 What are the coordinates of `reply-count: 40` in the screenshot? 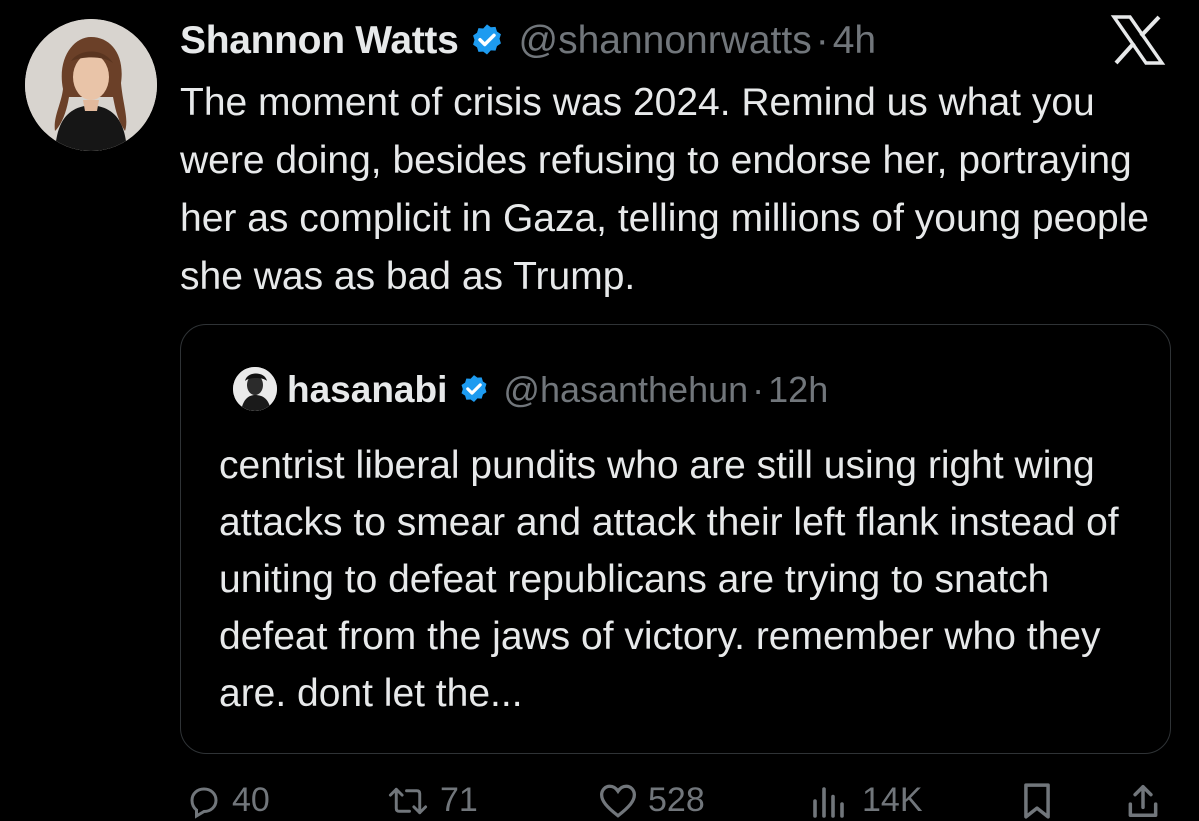 It's located at (251, 800).